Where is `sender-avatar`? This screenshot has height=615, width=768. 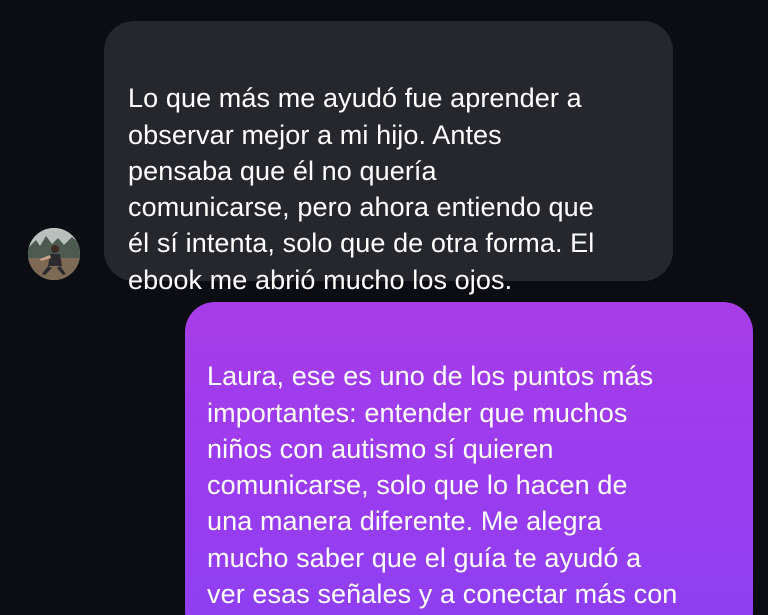
sender-avatar is located at coordinates (54, 254).